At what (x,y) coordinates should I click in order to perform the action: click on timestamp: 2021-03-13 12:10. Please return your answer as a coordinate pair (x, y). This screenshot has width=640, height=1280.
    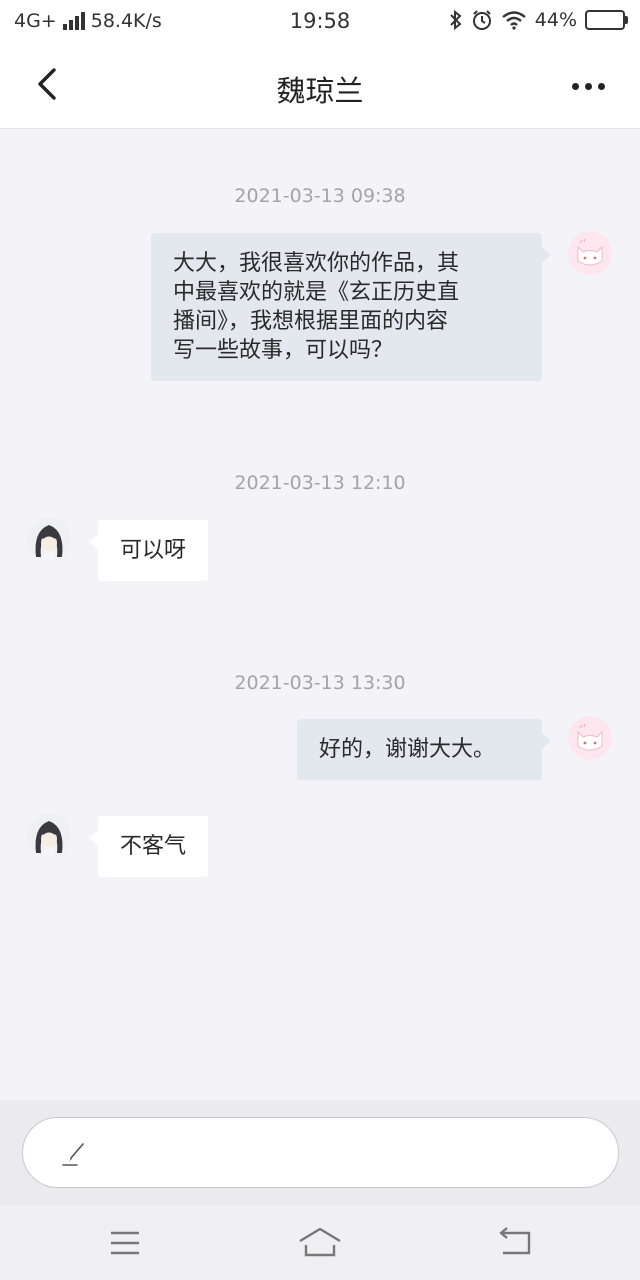
    Looking at the image, I should click on (320, 483).